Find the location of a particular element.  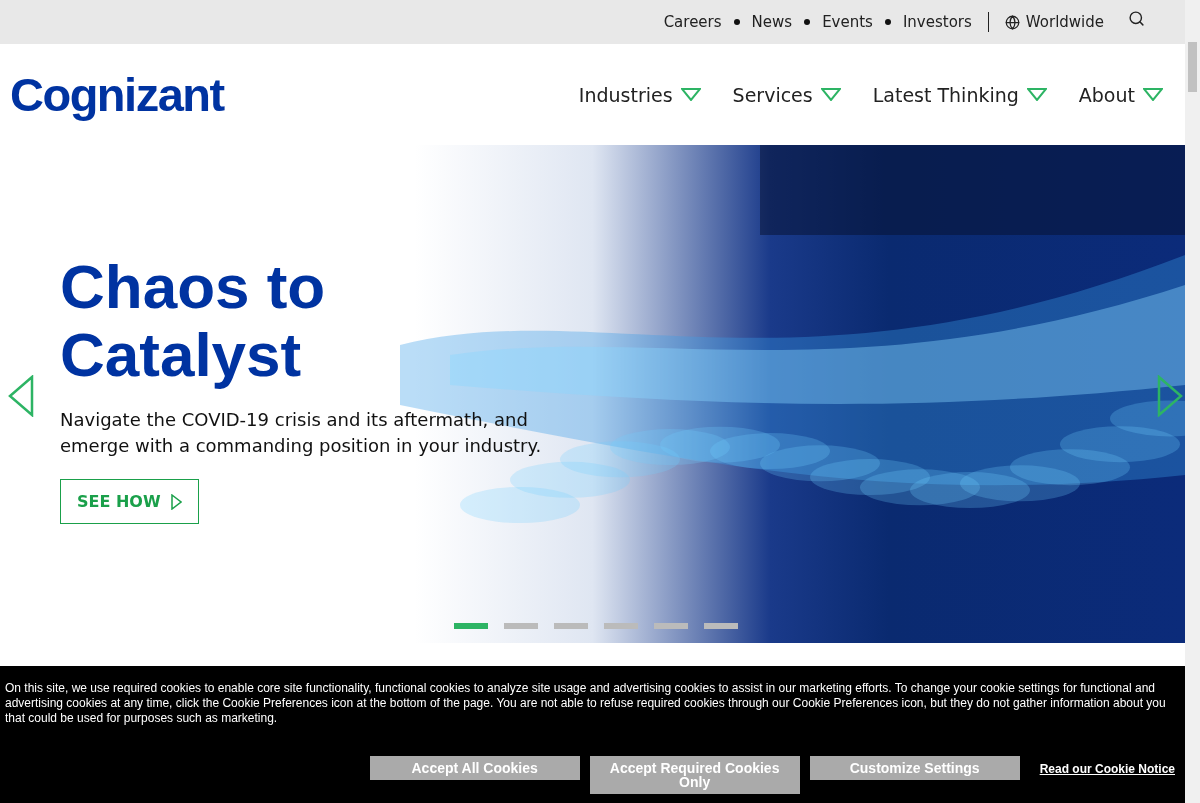

previous-arrow-icon is located at coordinates (21, 396).